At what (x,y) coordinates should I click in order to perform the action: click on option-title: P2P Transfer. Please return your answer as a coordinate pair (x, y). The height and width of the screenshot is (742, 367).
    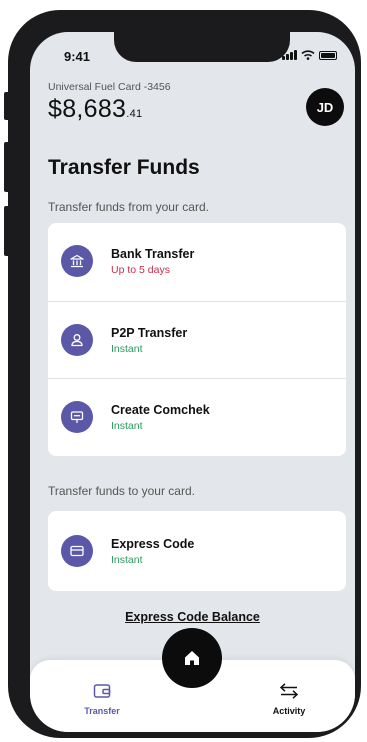
    Looking at the image, I should click on (149, 332).